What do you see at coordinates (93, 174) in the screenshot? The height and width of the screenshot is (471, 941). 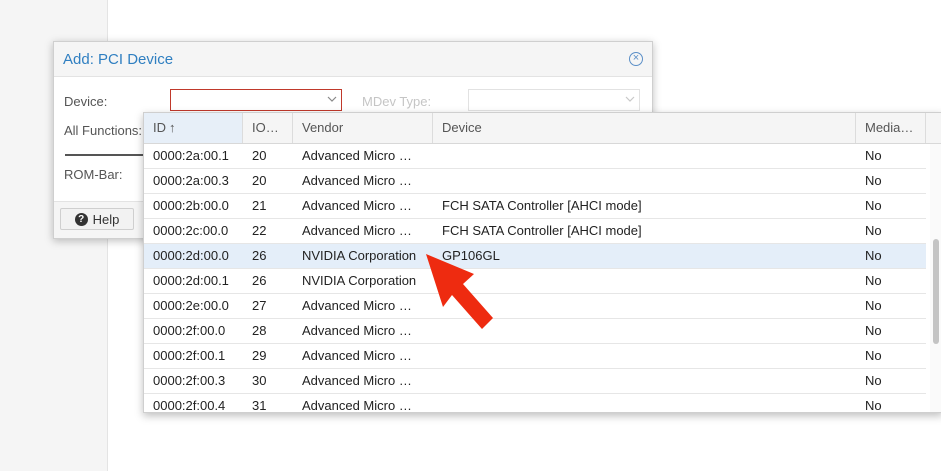 I see `rom-bar-label: ROM-Bar:` at bounding box center [93, 174].